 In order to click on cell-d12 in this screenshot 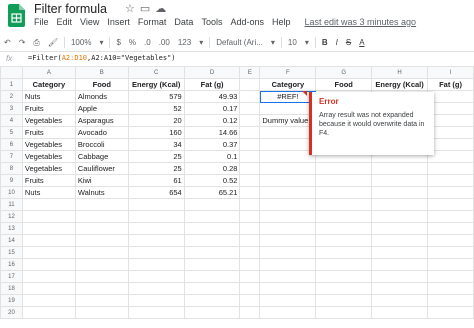, I will do `click(212, 216)`.